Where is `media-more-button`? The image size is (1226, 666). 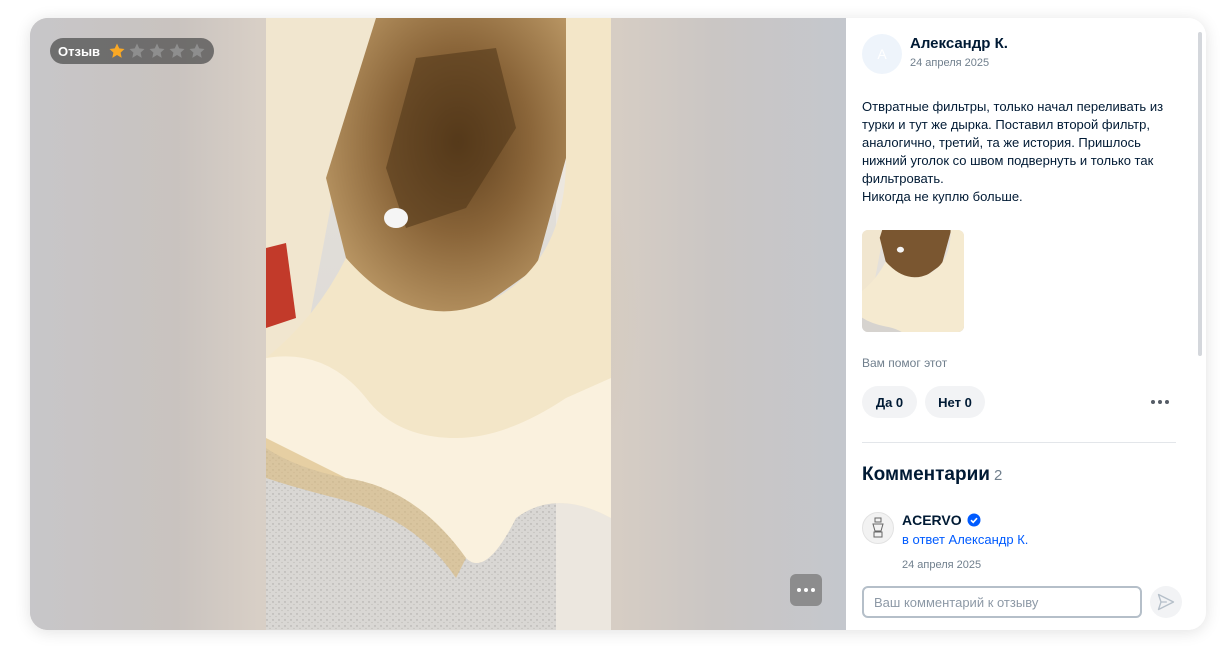 media-more-button is located at coordinates (806, 590).